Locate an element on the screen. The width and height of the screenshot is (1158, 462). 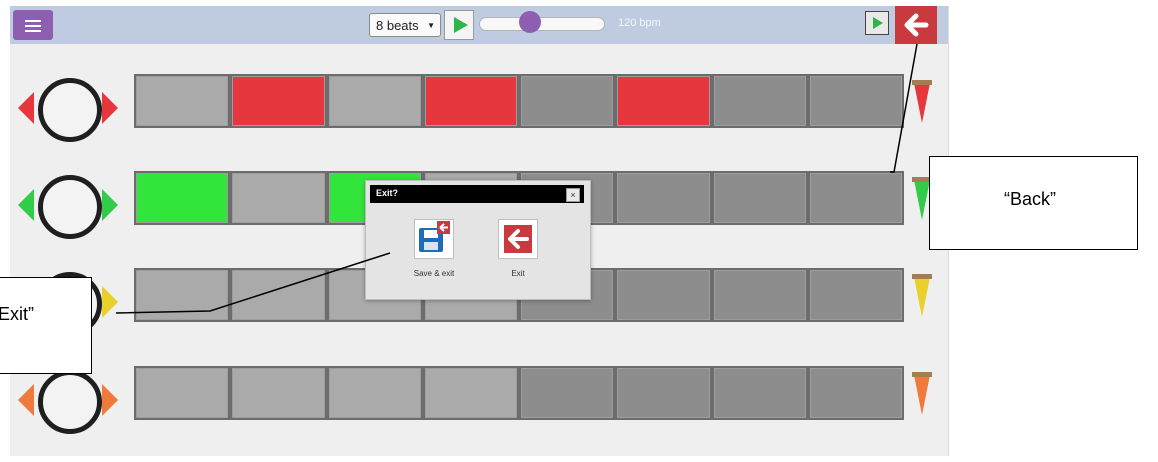
dialog-title: Exit? is located at coordinates (387, 193).